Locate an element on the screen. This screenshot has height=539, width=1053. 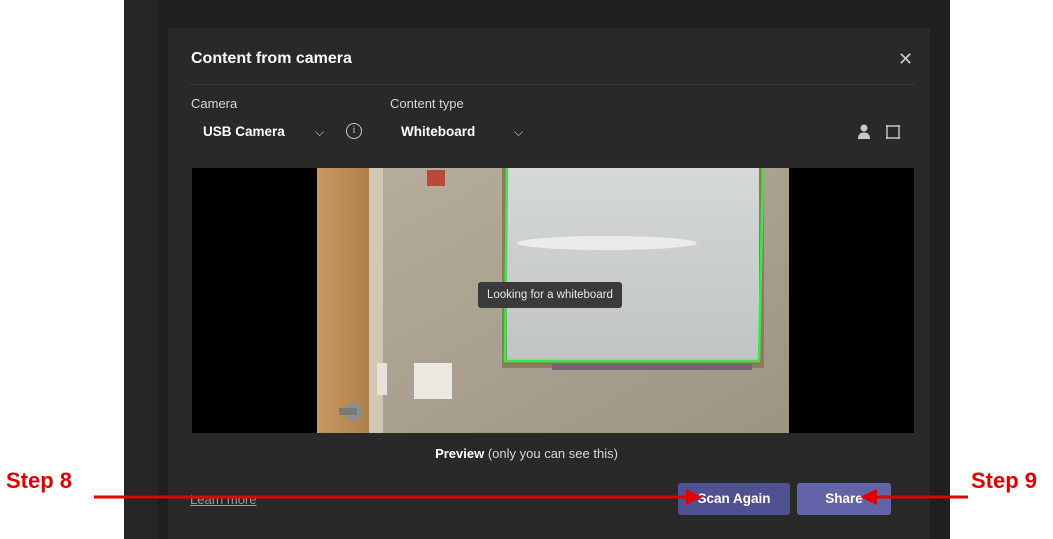
dialog-title: Content from camera is located at coordinates (271, 58).